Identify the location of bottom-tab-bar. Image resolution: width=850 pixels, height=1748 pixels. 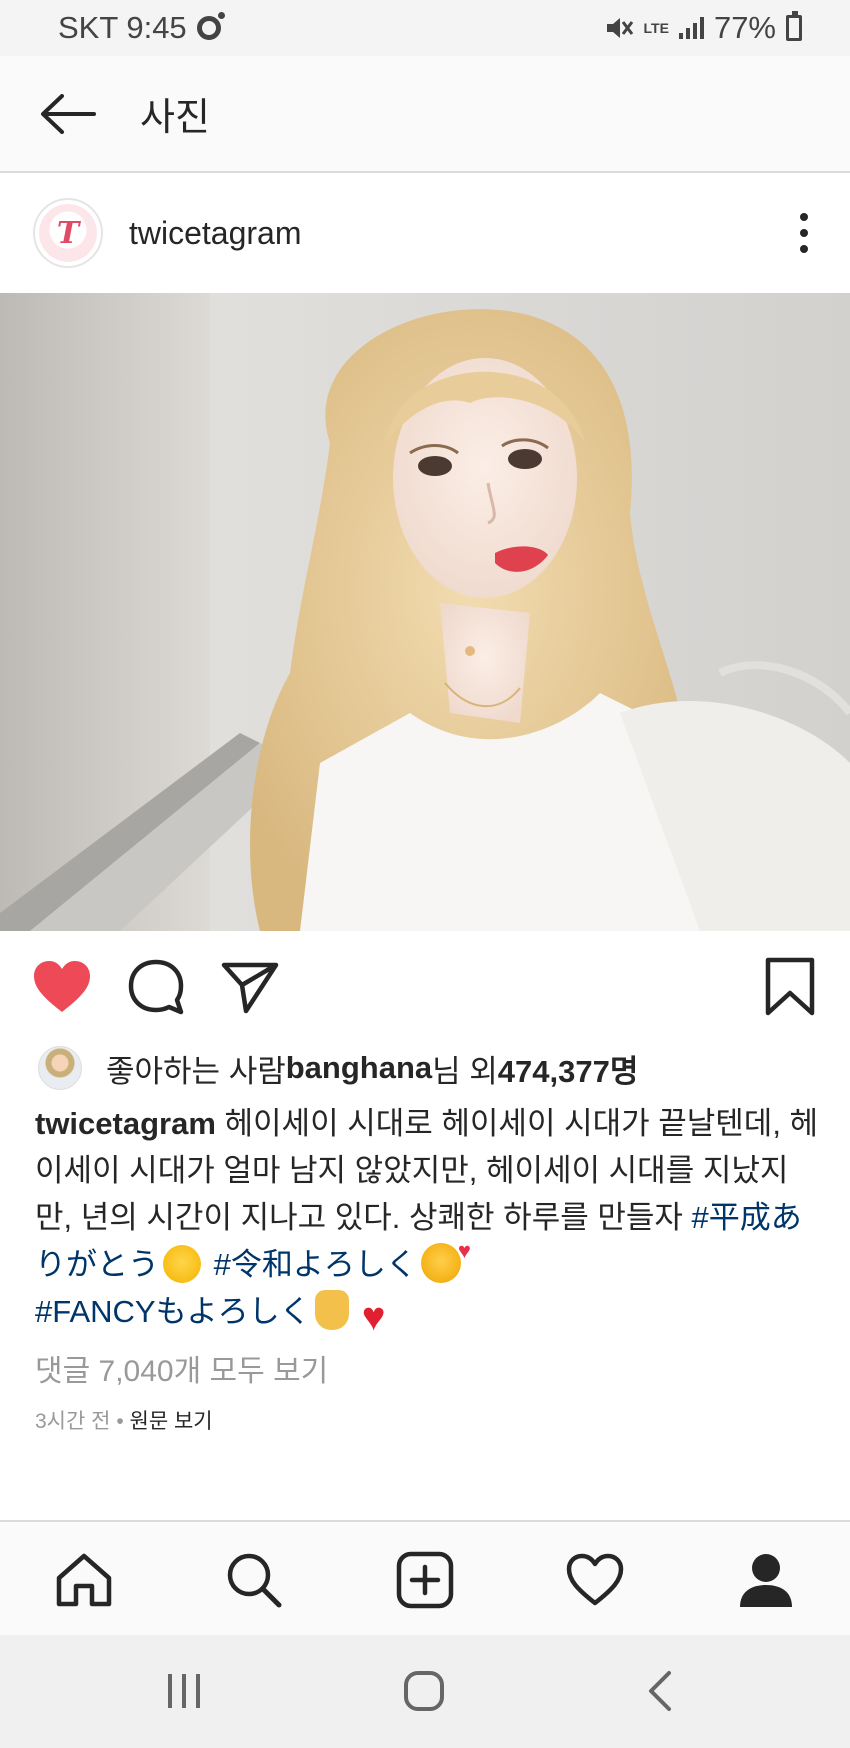
(425, 1577).